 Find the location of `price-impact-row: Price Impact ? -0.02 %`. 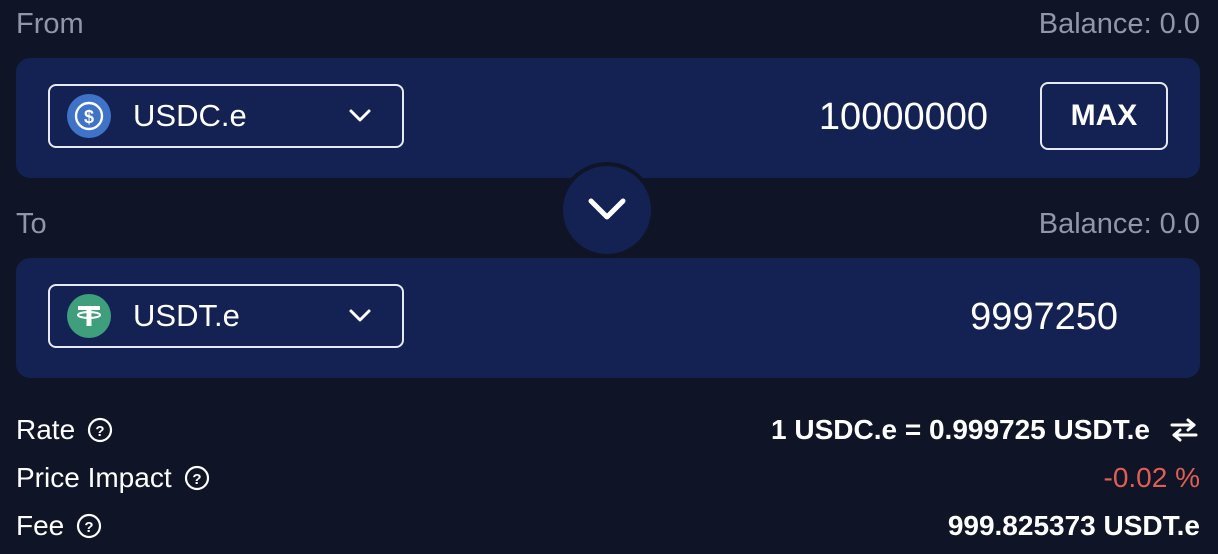

price-impact-row: Price Impact ? -0.02 % is located at coordinates (608, 478).